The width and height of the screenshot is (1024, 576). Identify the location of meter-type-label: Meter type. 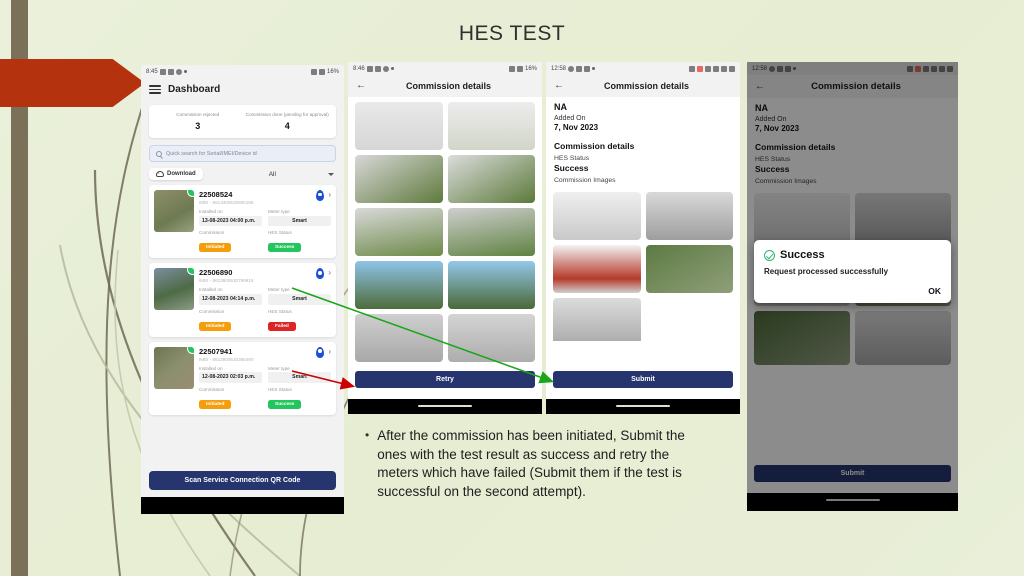
(279, 368).